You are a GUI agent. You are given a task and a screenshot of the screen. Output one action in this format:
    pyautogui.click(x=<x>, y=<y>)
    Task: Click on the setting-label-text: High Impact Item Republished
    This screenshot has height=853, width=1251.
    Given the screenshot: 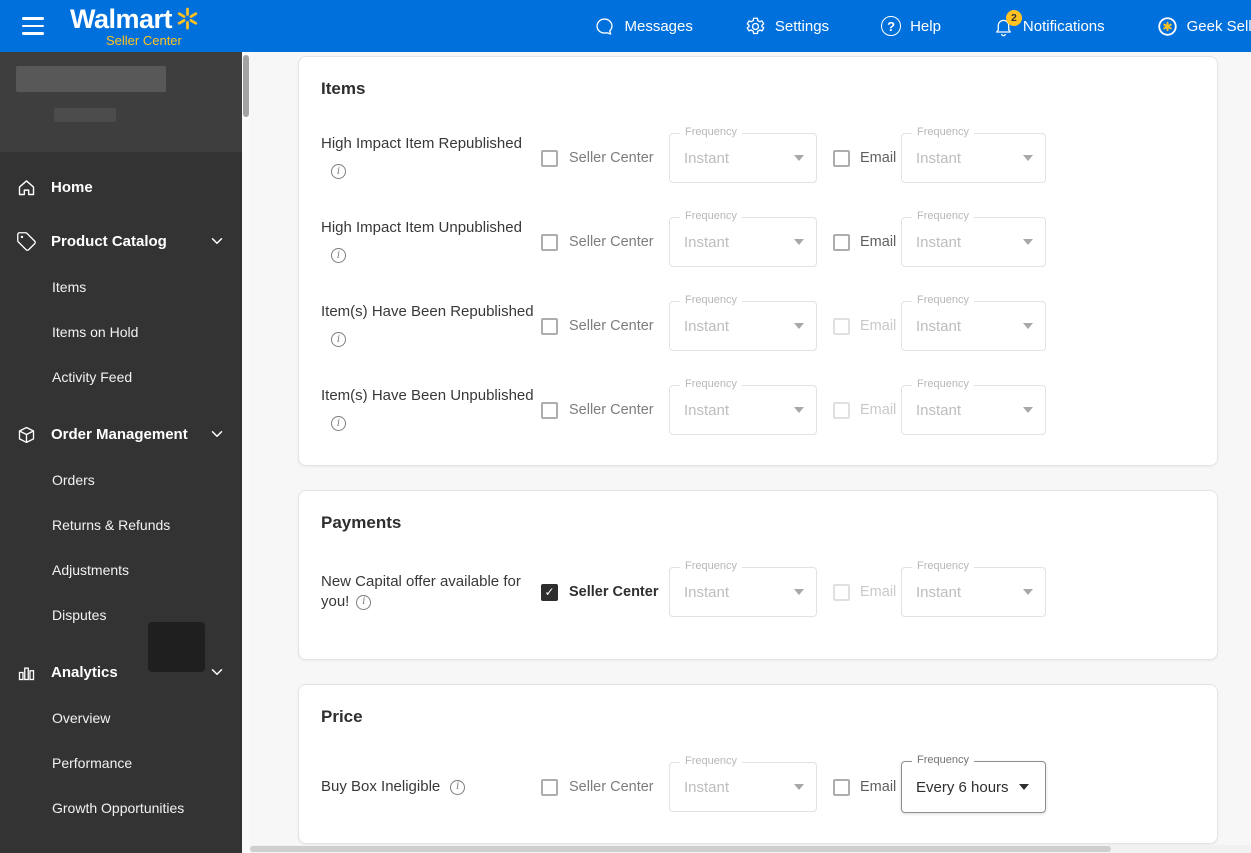 What is the action you would take?
    pyautogui.click(x=421, y=144)
    